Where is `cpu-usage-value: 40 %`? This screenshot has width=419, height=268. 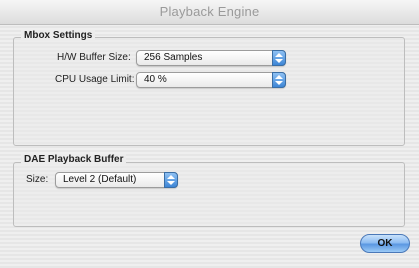 cpu-usage-value: 40 % is located at coordinates (155, 79).